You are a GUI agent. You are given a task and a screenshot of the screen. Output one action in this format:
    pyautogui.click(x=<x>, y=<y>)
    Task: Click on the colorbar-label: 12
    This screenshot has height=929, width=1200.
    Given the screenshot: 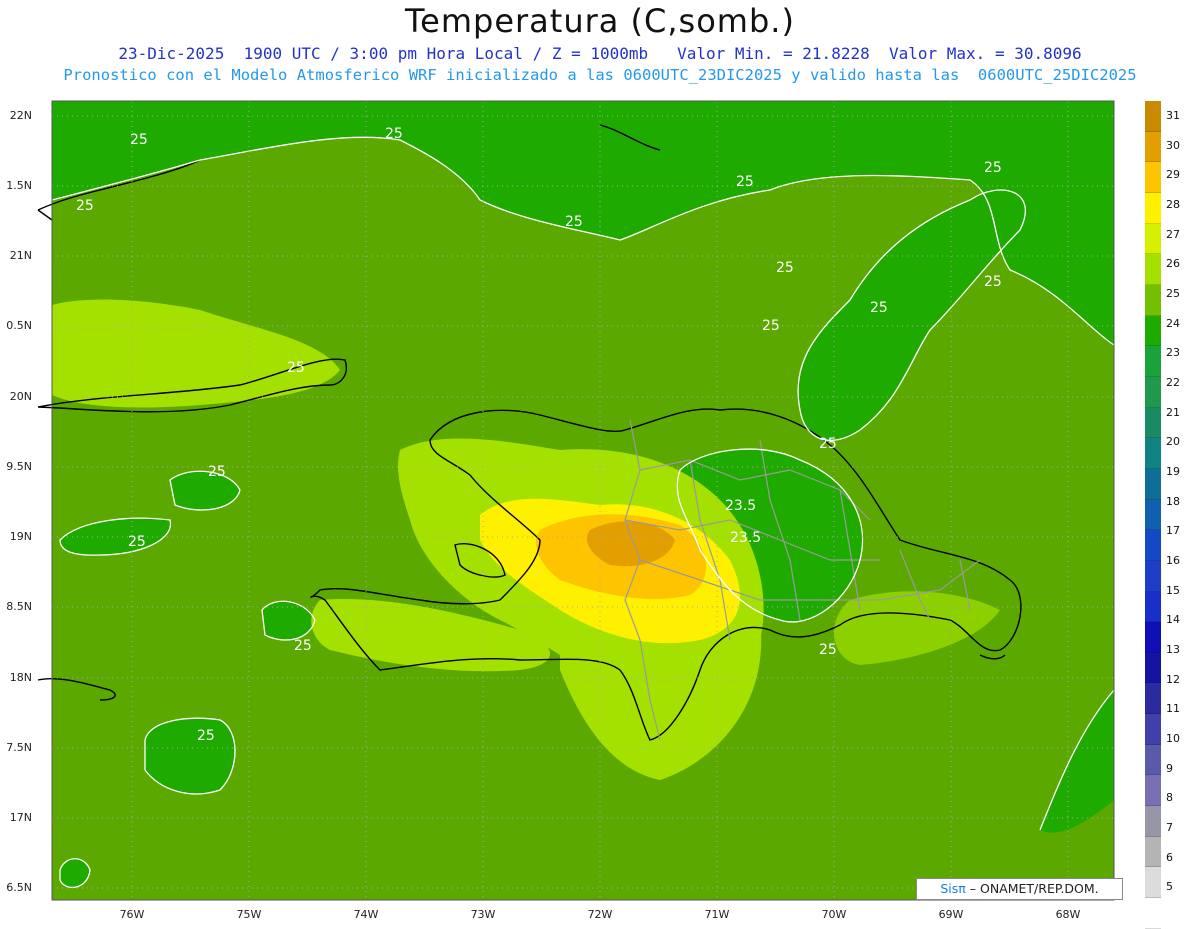 What is the action you would take?
    pyautogui.click(x=1173, y=679)
    